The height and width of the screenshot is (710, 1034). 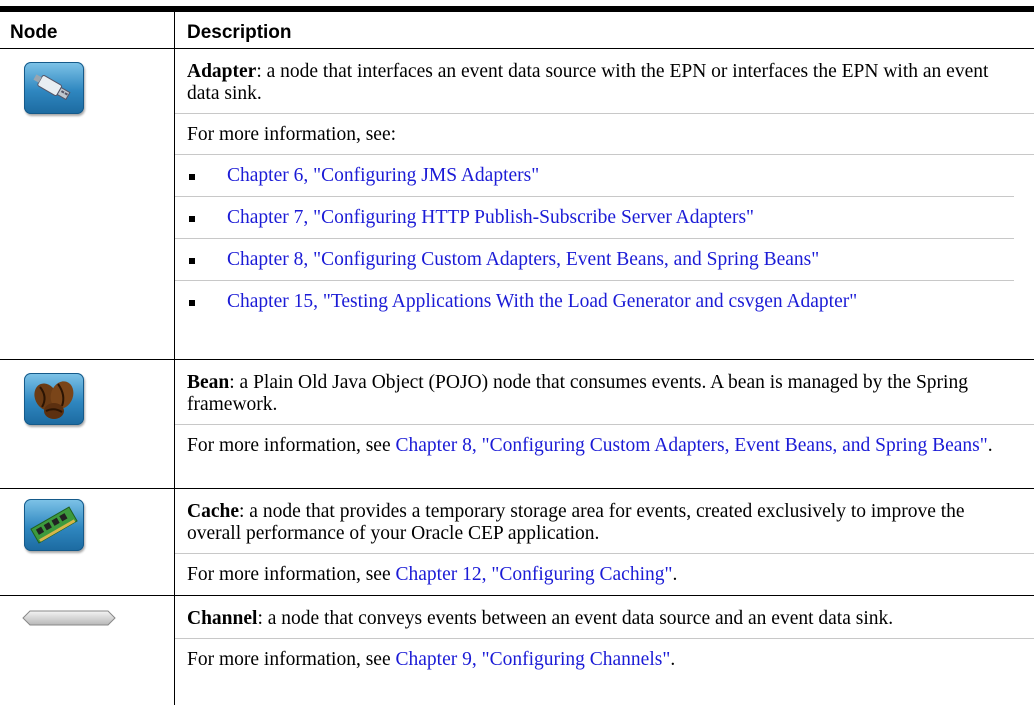 I want to click on table-header-row: Node Description, so click(x=517, y=27).